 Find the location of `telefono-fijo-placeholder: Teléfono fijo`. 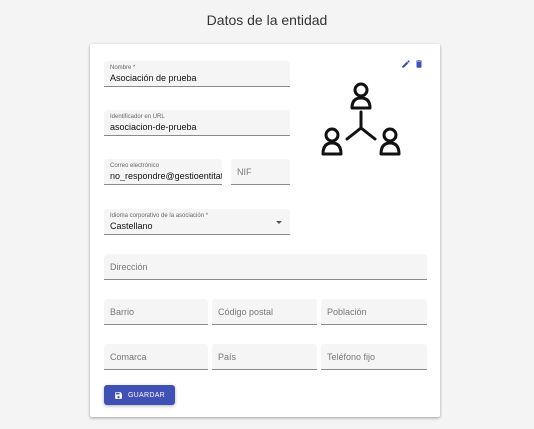

telefono-fijo-placeholder: Teléfono fijo is located at coordinates (351, 357).